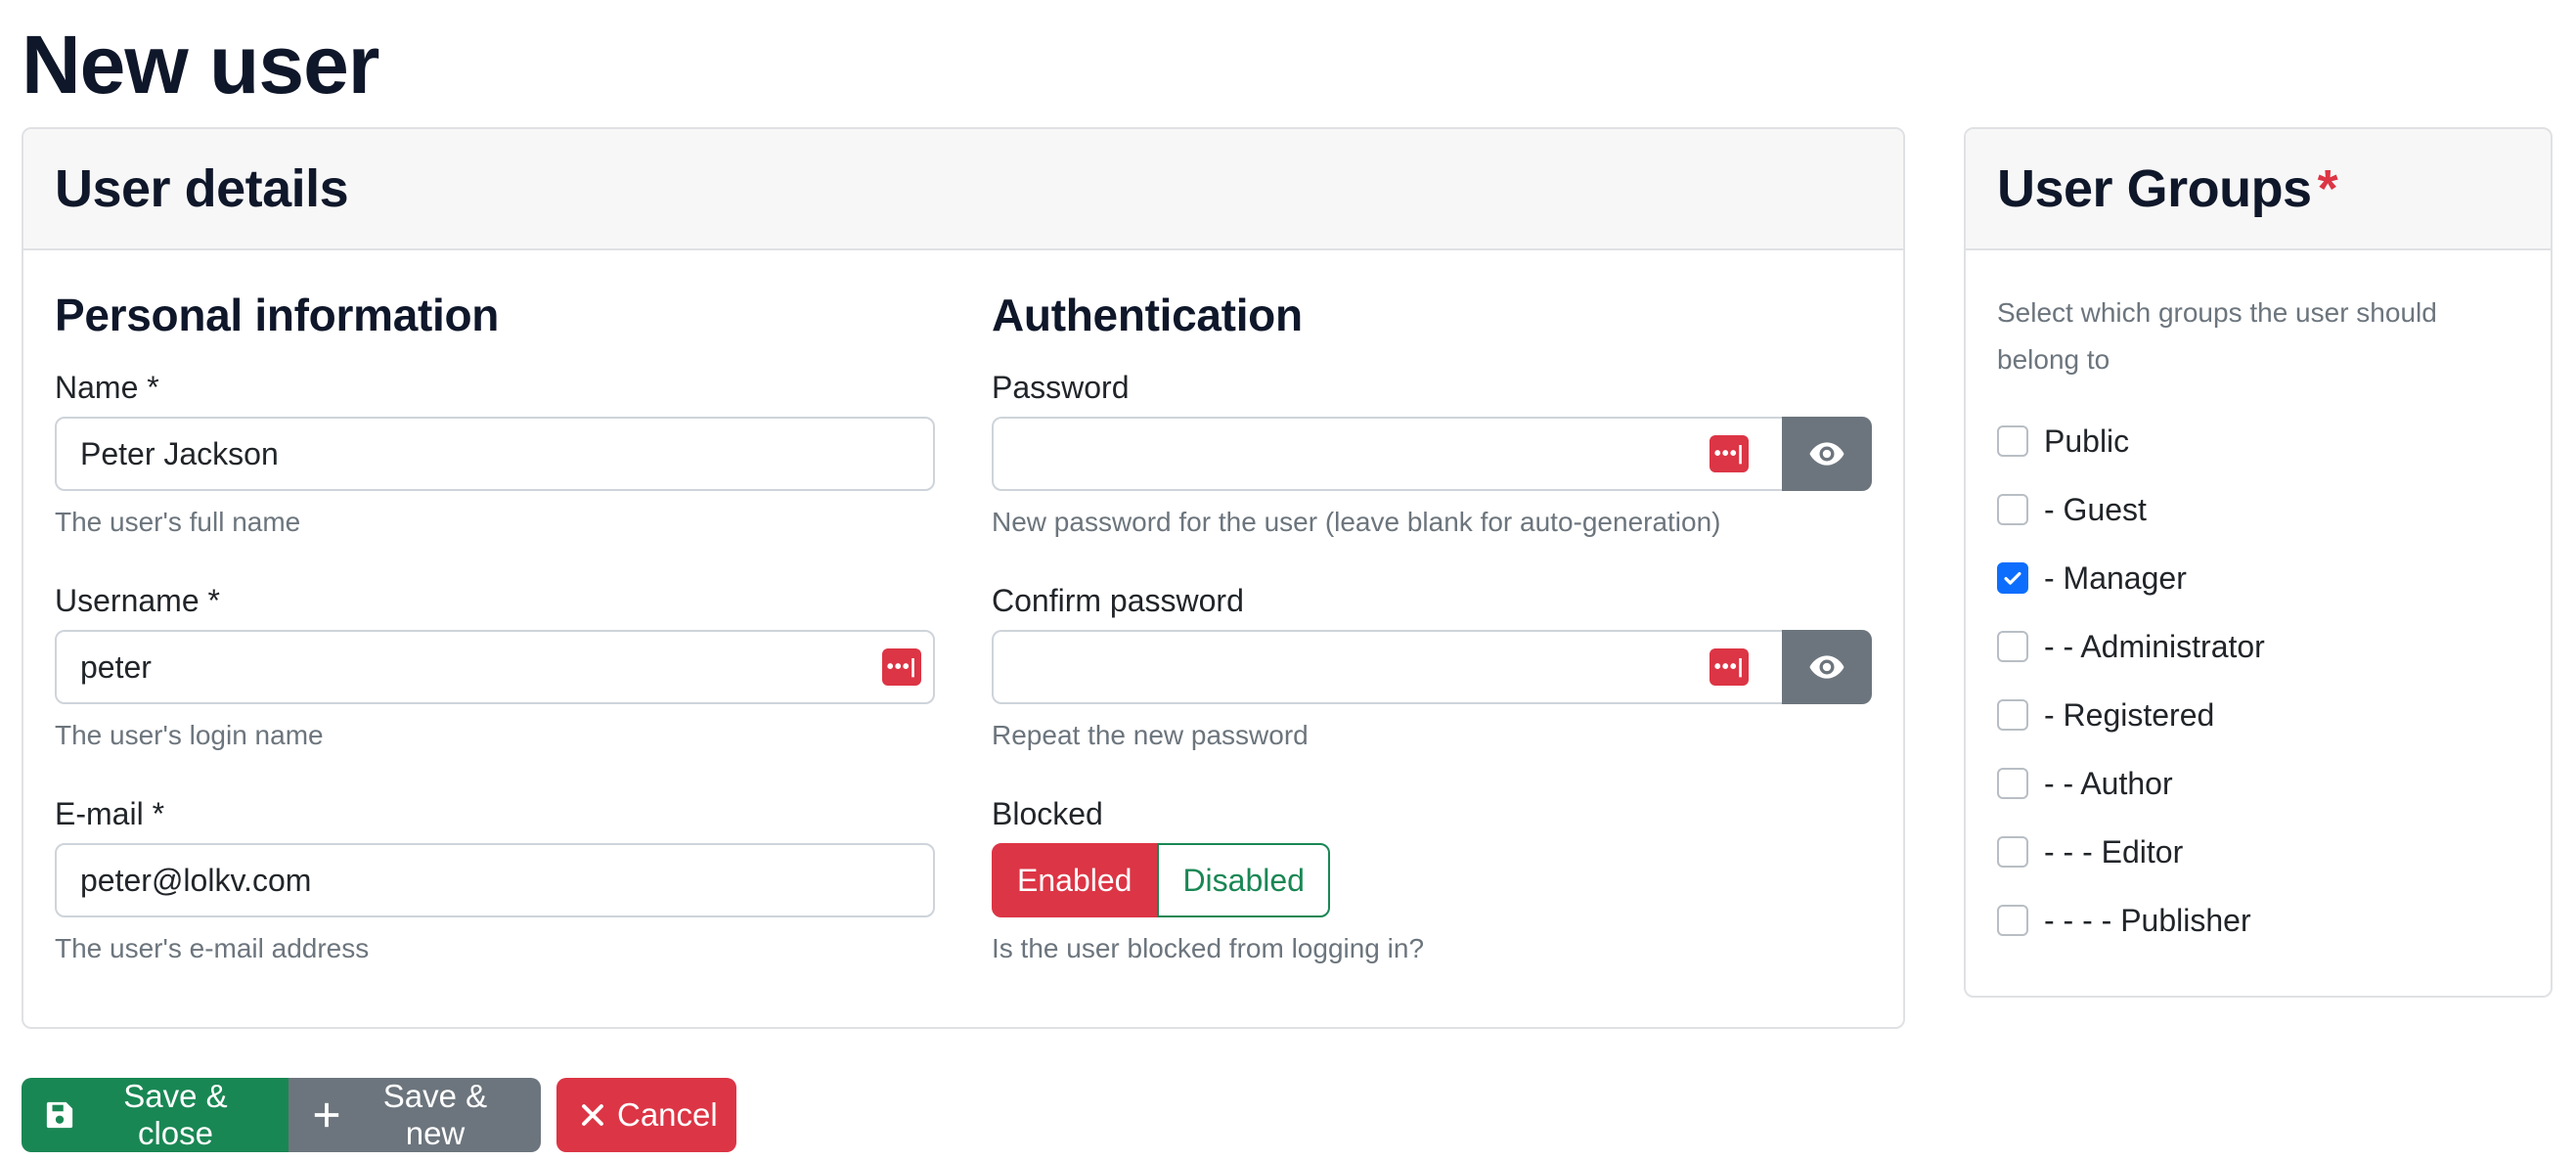 The image size is (2576, 1160). Describe the element at coordinates (1387, 454) in the screenshot. I see `password-input` at that location.